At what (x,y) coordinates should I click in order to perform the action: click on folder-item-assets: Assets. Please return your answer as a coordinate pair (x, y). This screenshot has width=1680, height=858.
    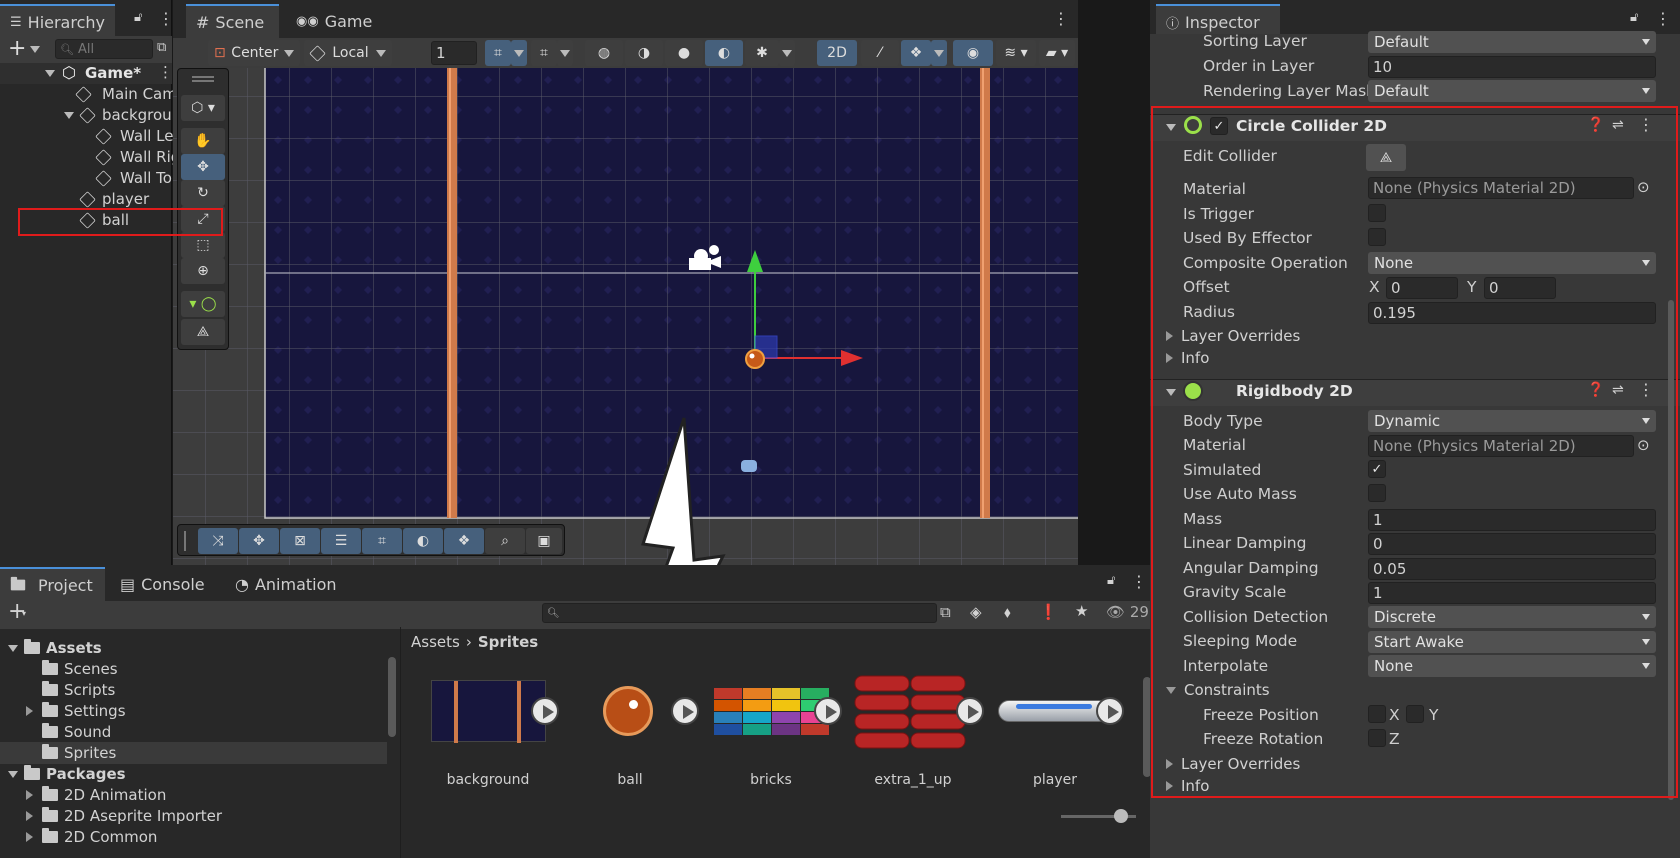
    Looking at the image, I should click on (55, 648).